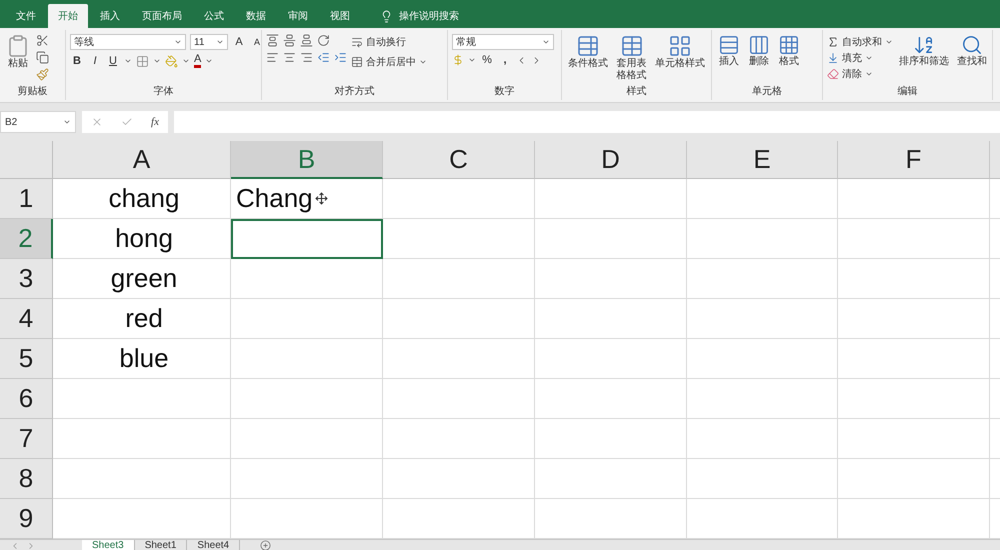  Describe the element at coordinates (860, 74) in the screenshot. I see `edit-button: 清除` at that location.